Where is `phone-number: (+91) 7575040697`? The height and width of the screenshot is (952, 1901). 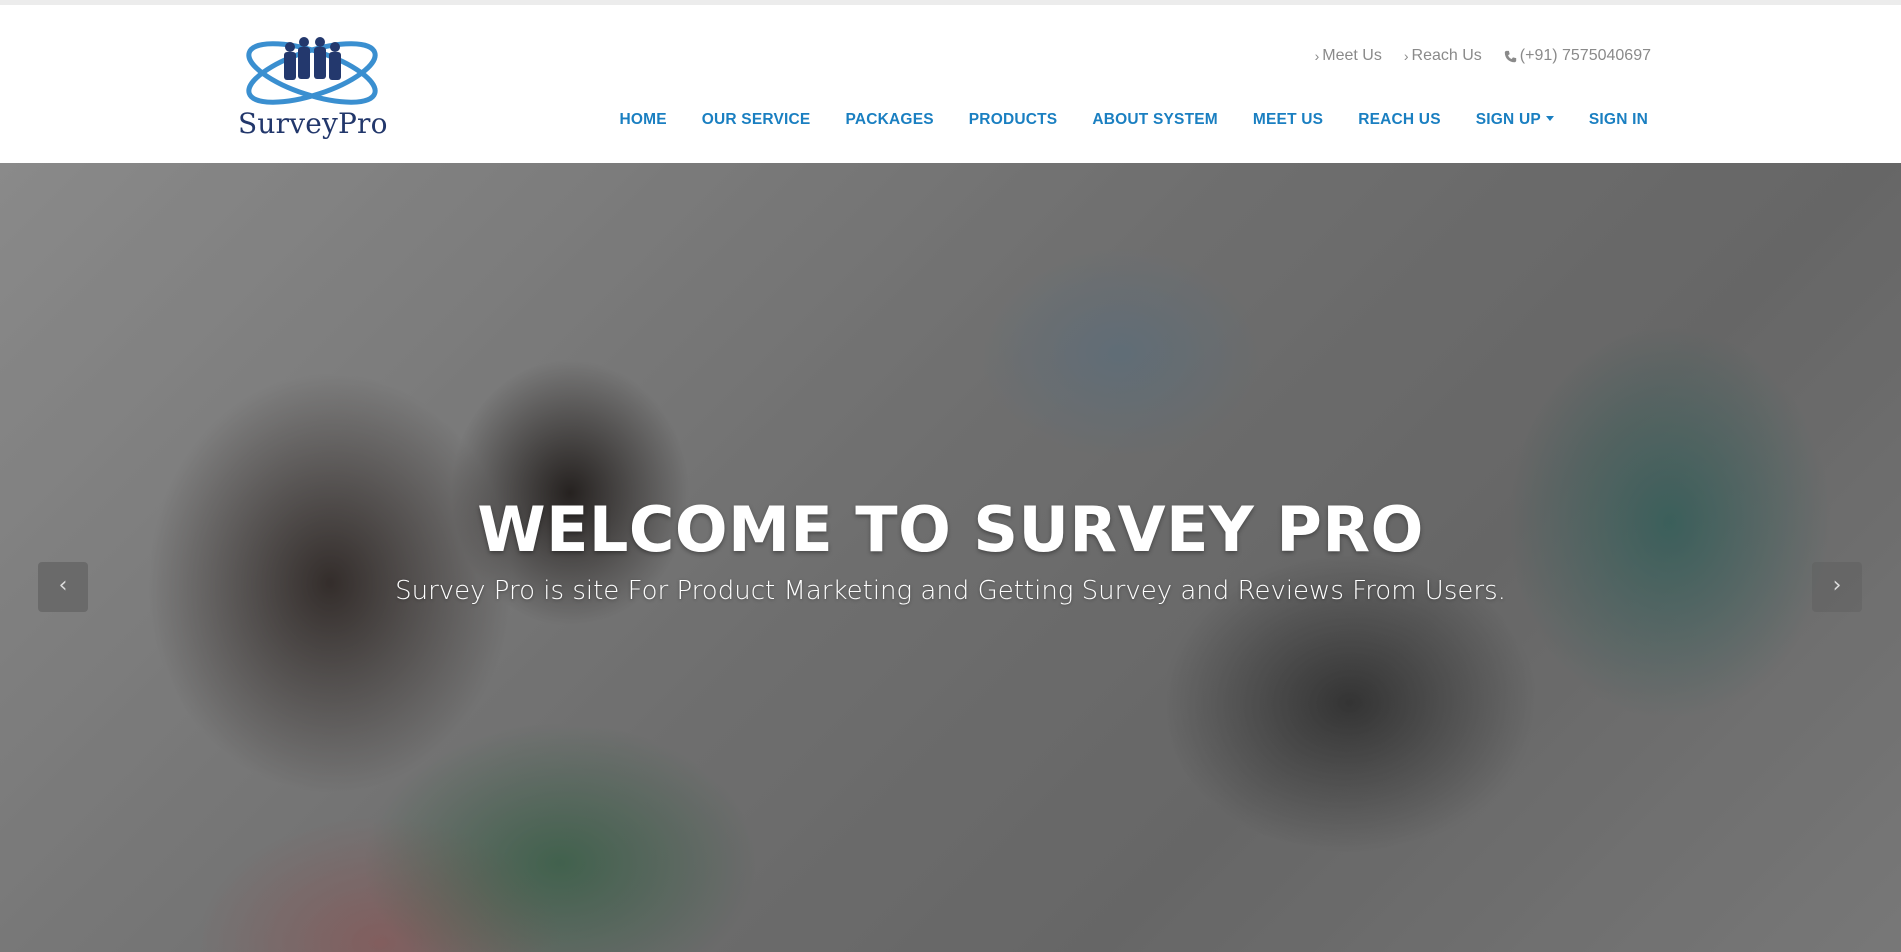
phone-number: (+91) 7575040697 is located at coordinates (1585, 55).